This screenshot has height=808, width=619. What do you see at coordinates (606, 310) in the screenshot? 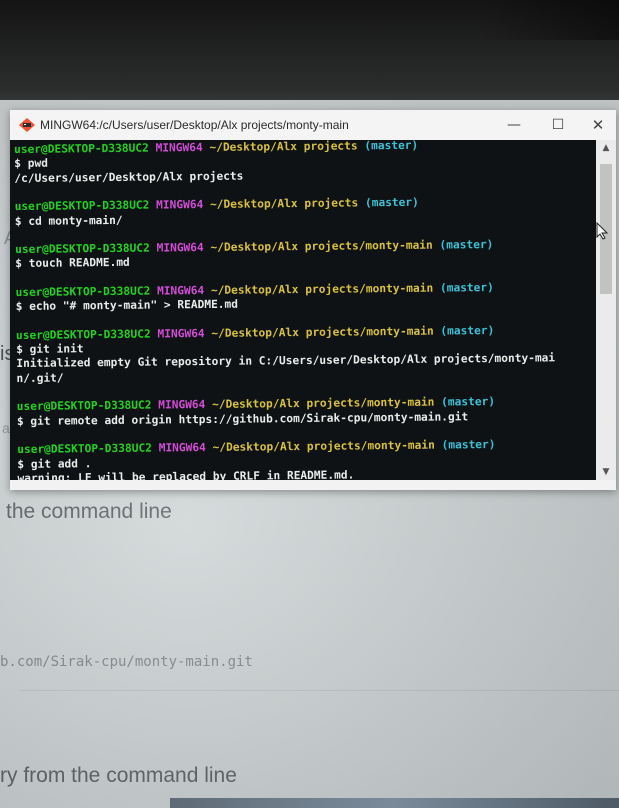
I see `vertical-scrollbar: ▲ ▼` at bounding box center [606, 310].